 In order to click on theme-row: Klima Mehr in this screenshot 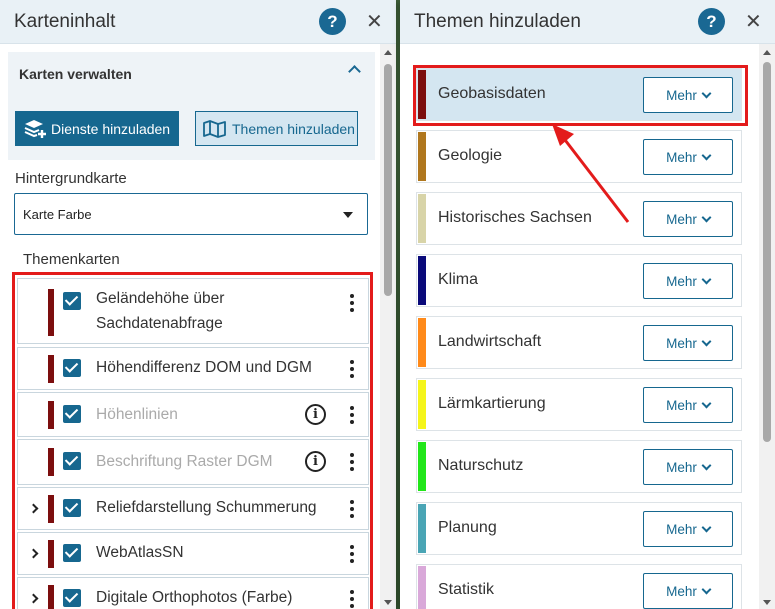, I will do `click(579, 280)`.